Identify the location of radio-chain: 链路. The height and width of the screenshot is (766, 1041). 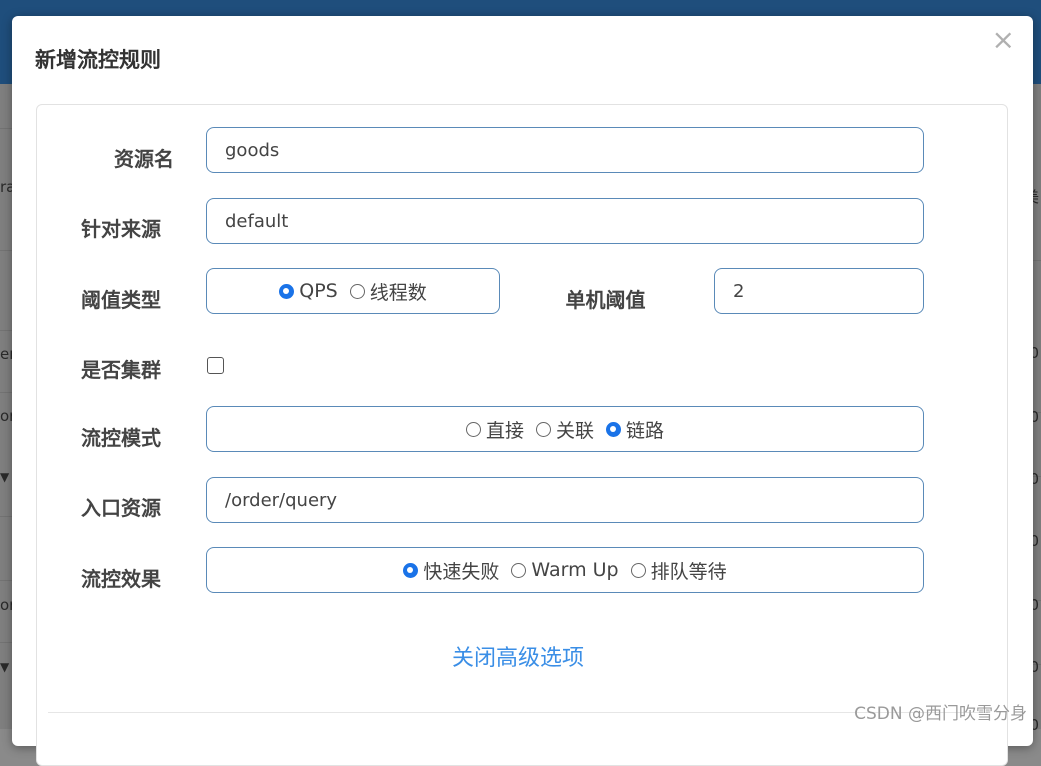
(635, 429).